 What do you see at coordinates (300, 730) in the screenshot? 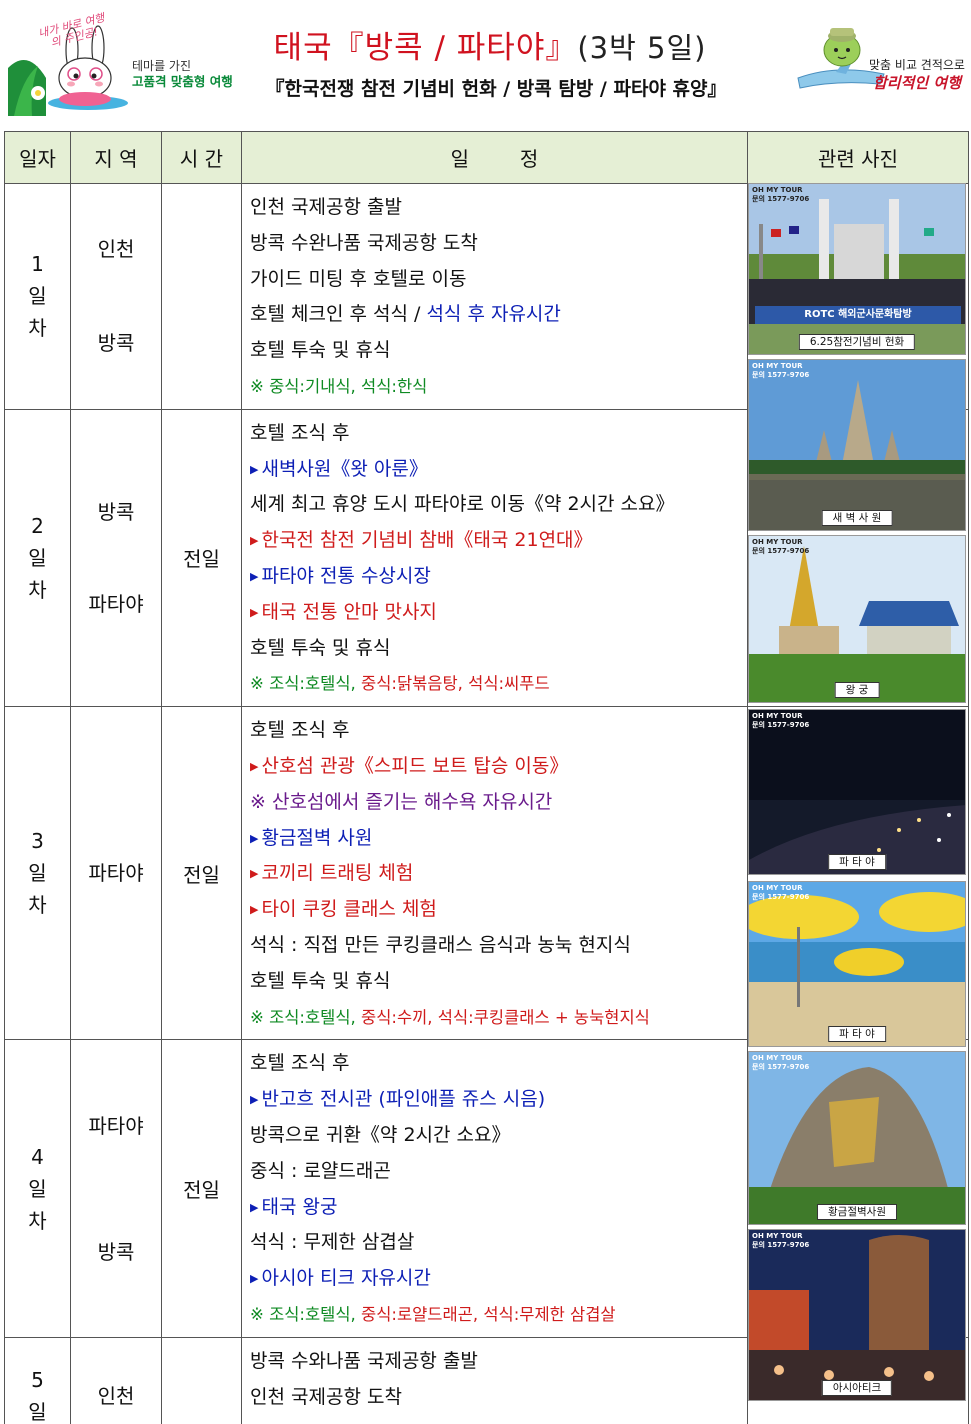
I see `schedule-text: 호텔 조식 후` at bounding box center [300, 730].